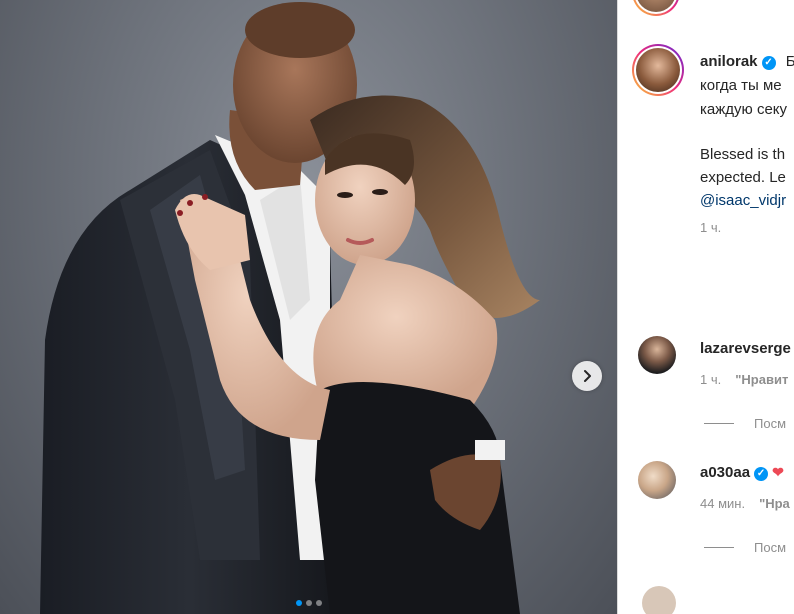 This screenshot has height=614, width=794. Describe the element at coordinates (778, 472) in the screenshot. I see `red-heart-icon: ❤` at that location.